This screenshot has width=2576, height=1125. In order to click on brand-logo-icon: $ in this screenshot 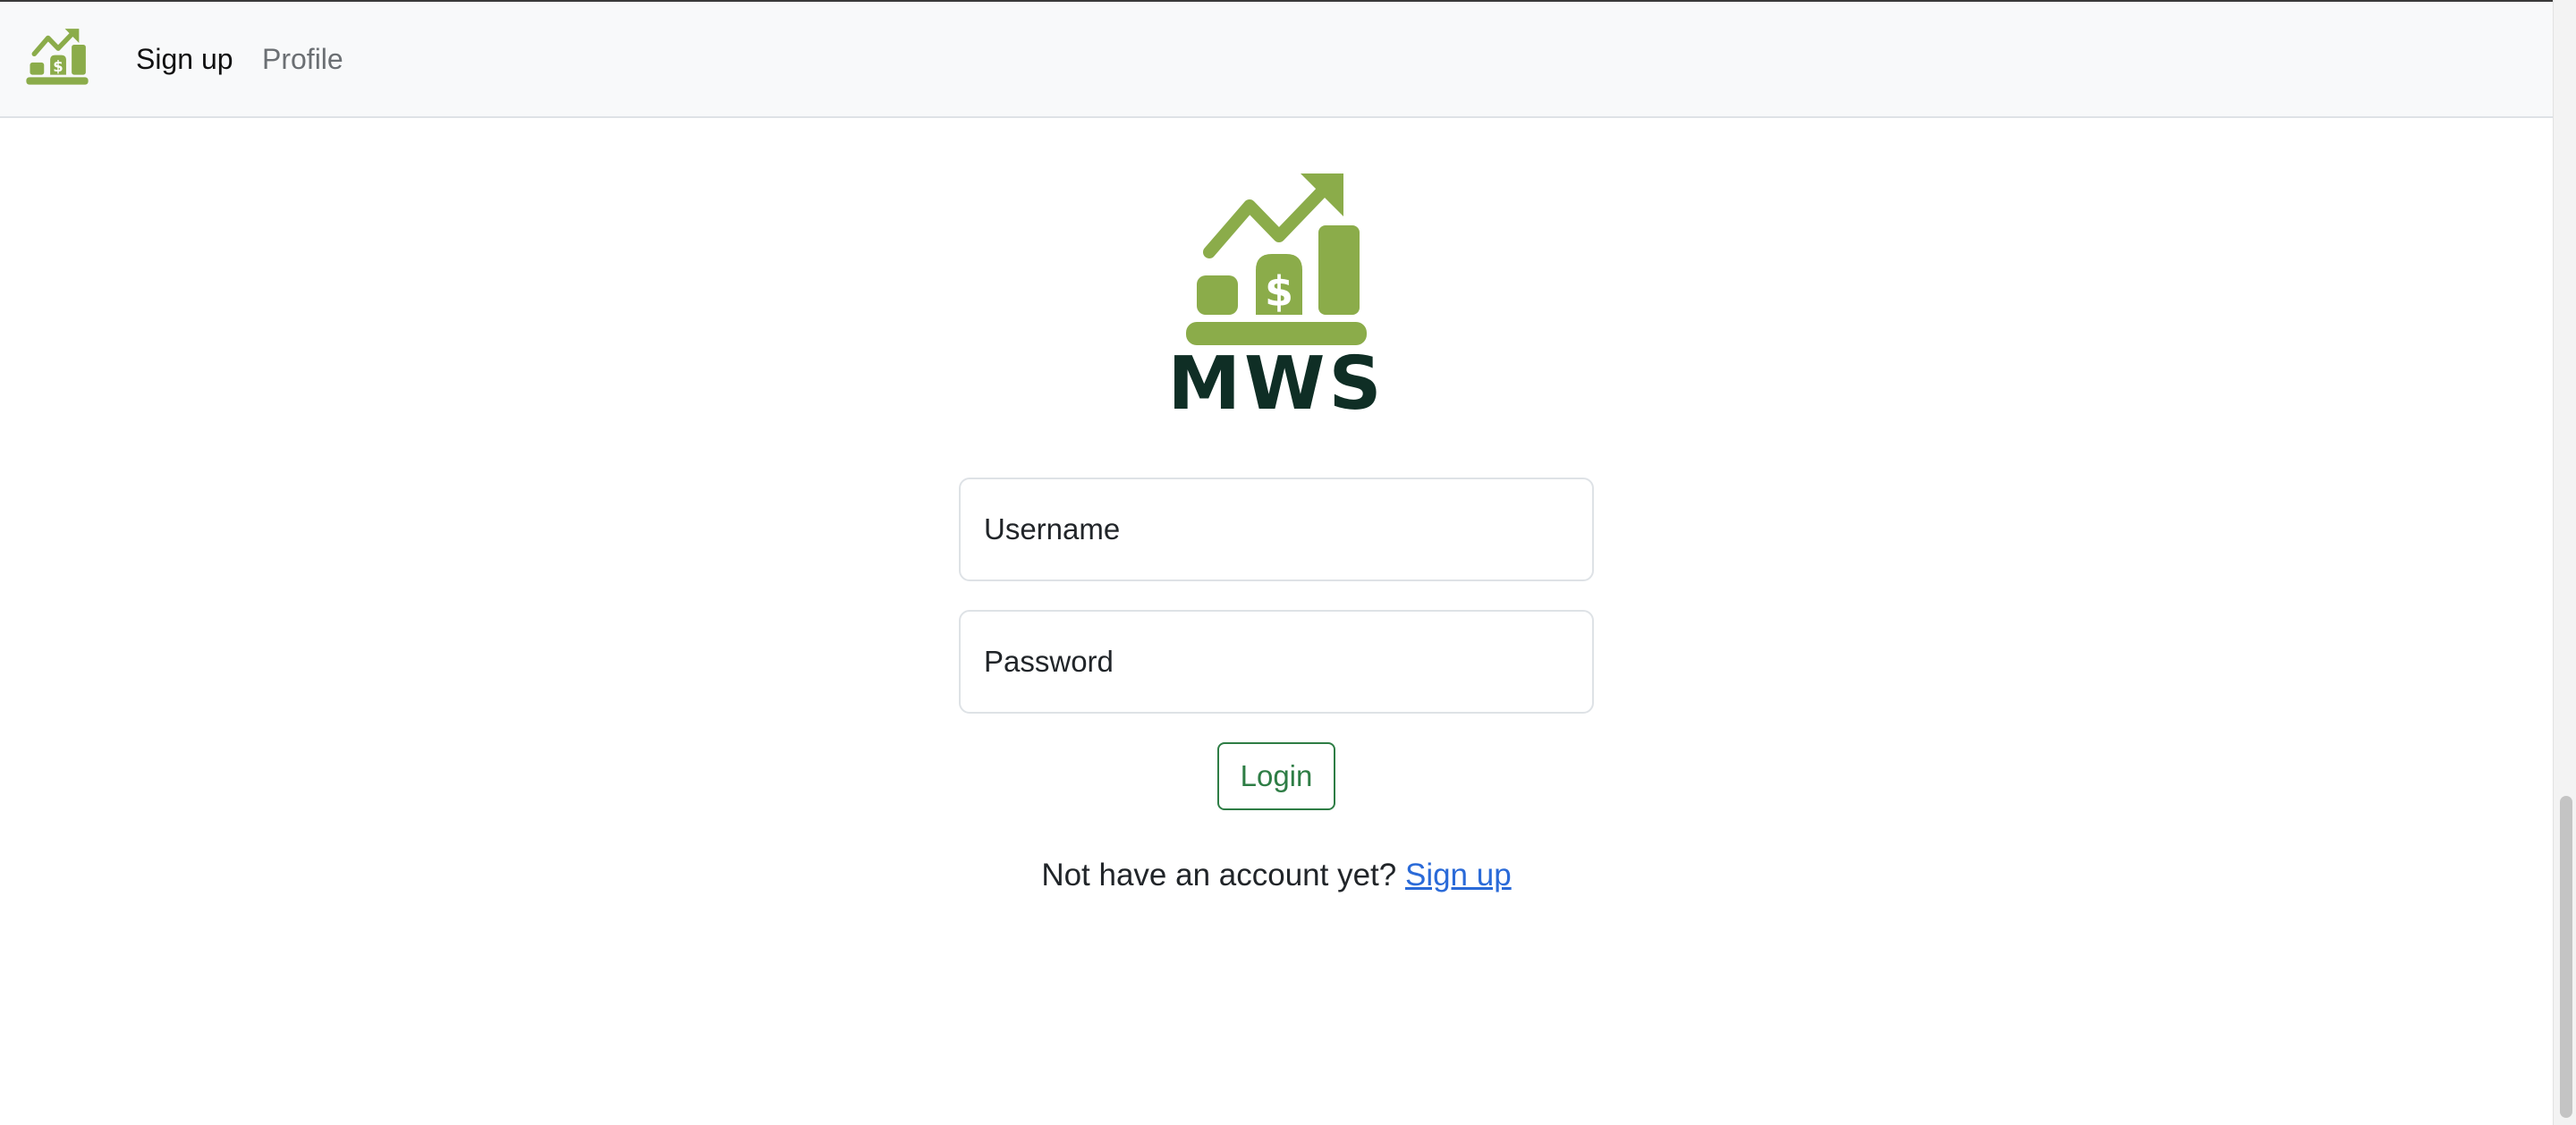, I will do `click(1276, 259)`.